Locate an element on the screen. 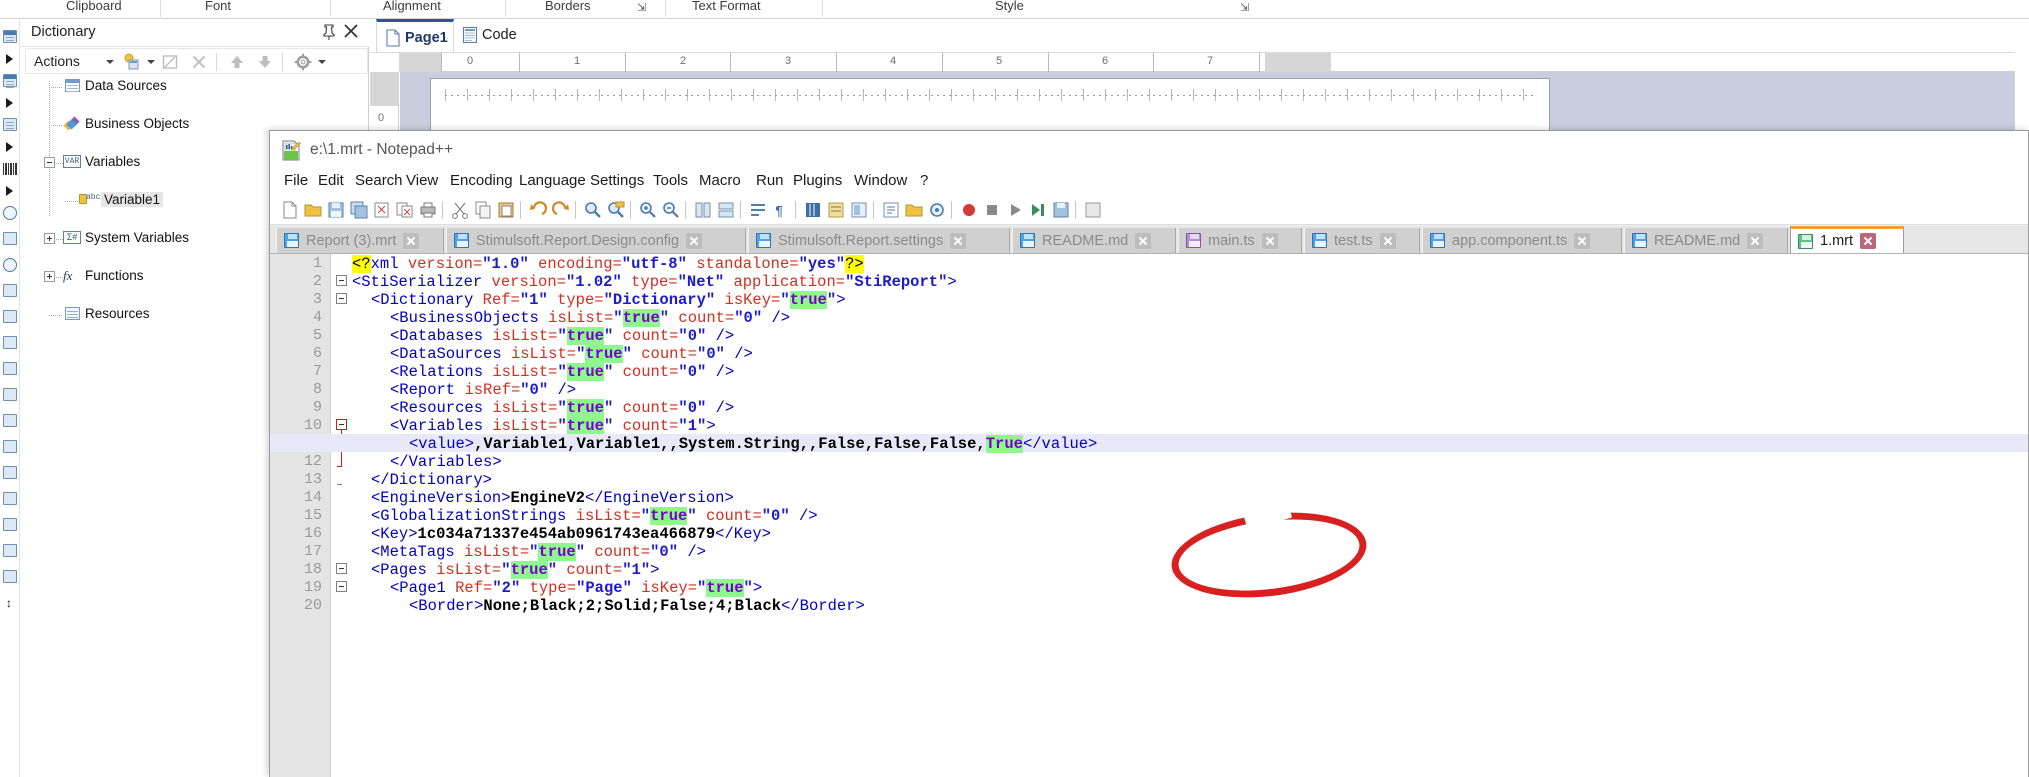 This screenshot has width=2029, height=777. rich-text-icon is located at coordinates (10, 125).